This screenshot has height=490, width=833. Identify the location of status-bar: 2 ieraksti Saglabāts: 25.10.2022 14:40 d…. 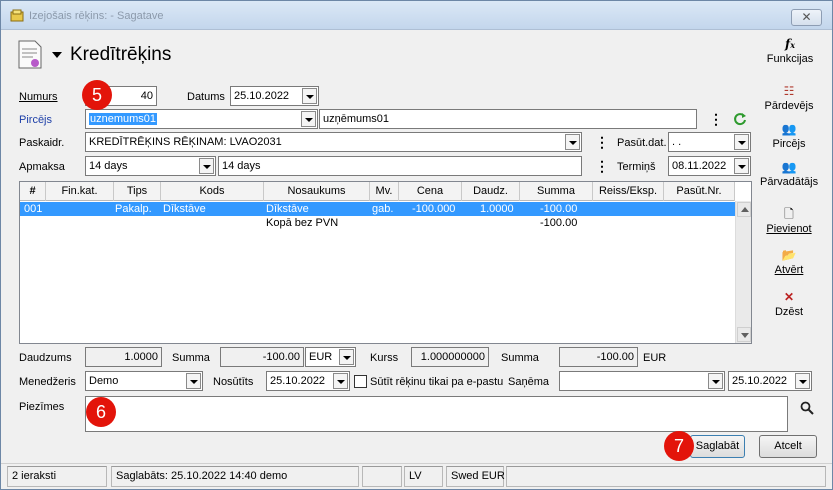
(416, 476).